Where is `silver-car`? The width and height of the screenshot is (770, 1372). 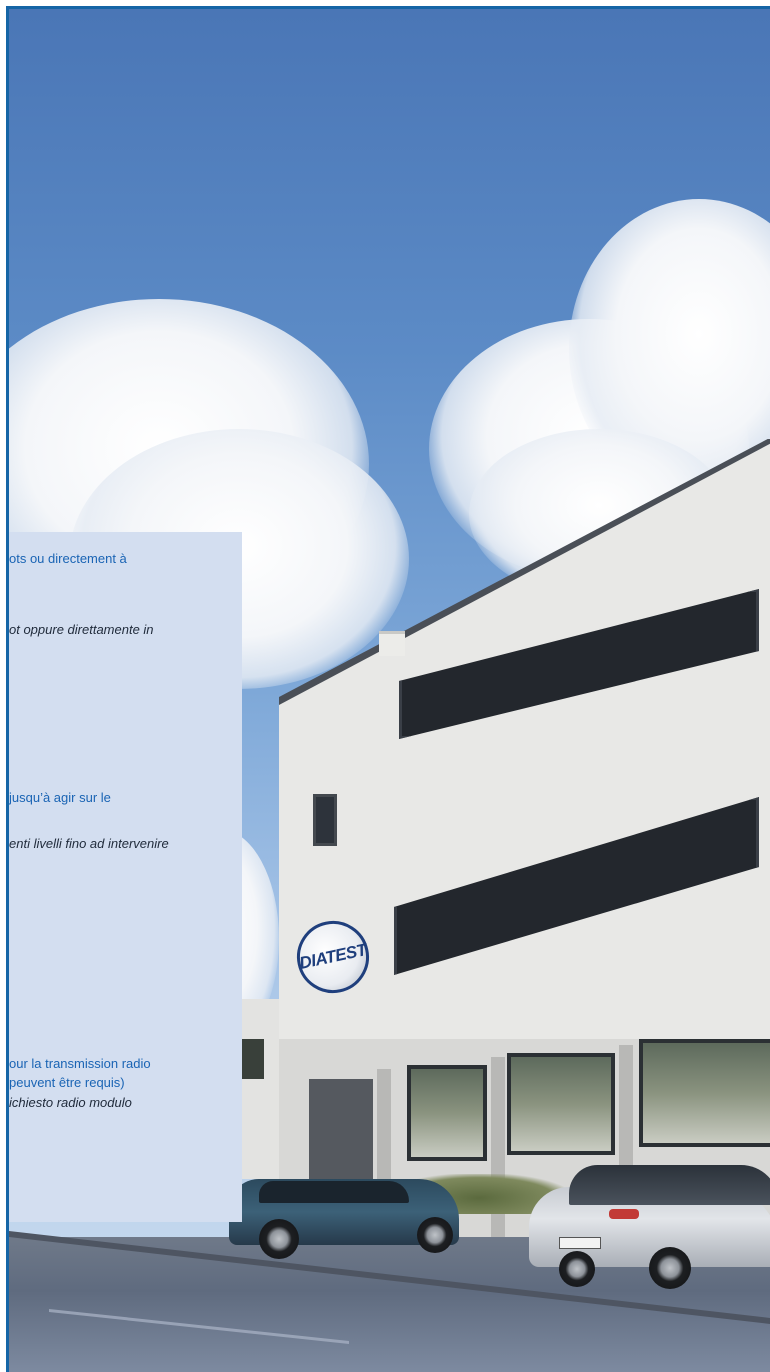 silver-car is located at coordinates (649, 1223).